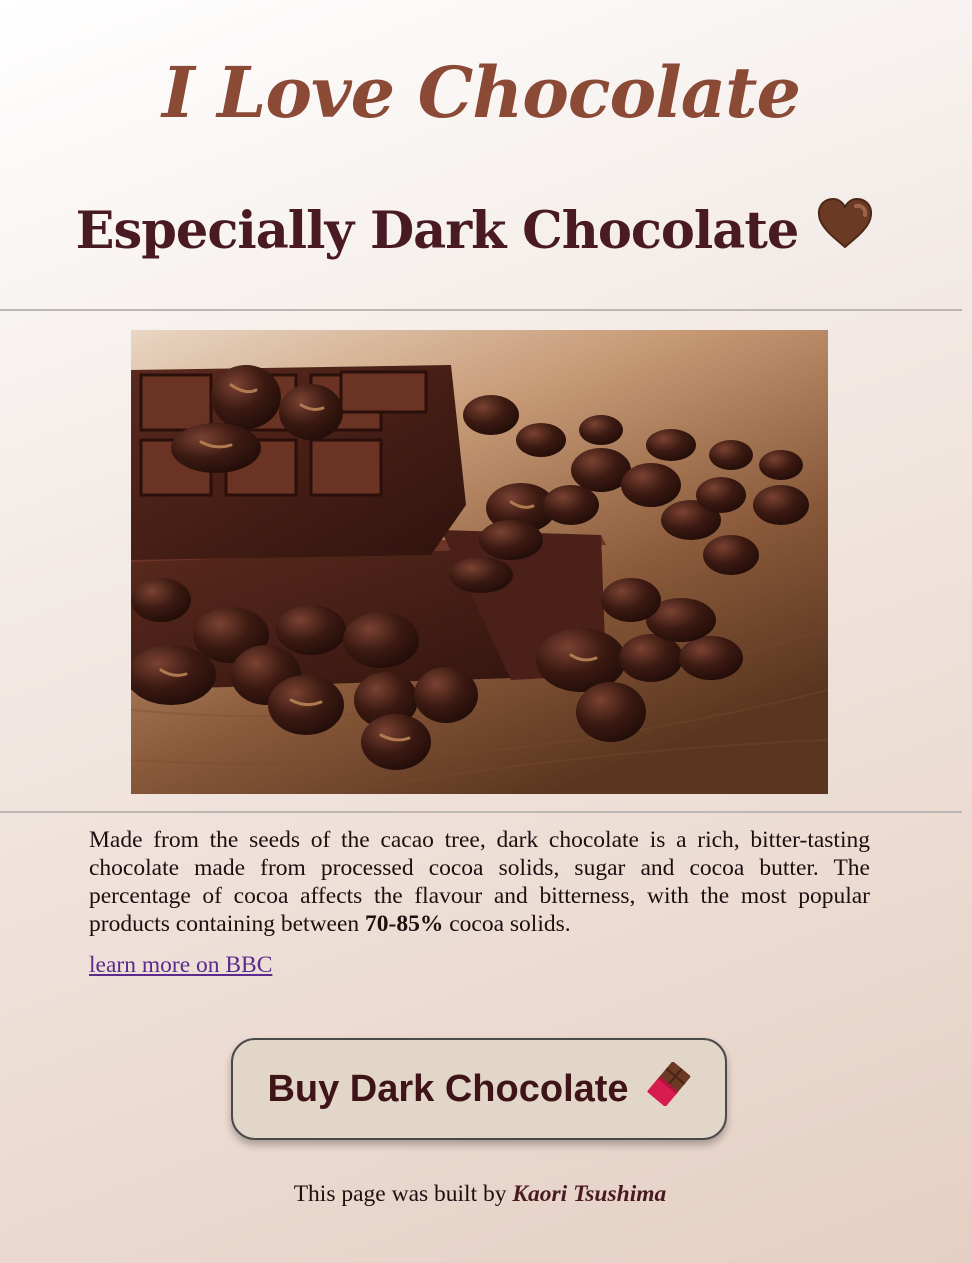  I want to click on page-subtitle: Especially Dark Chocolate, so click(475, 233).